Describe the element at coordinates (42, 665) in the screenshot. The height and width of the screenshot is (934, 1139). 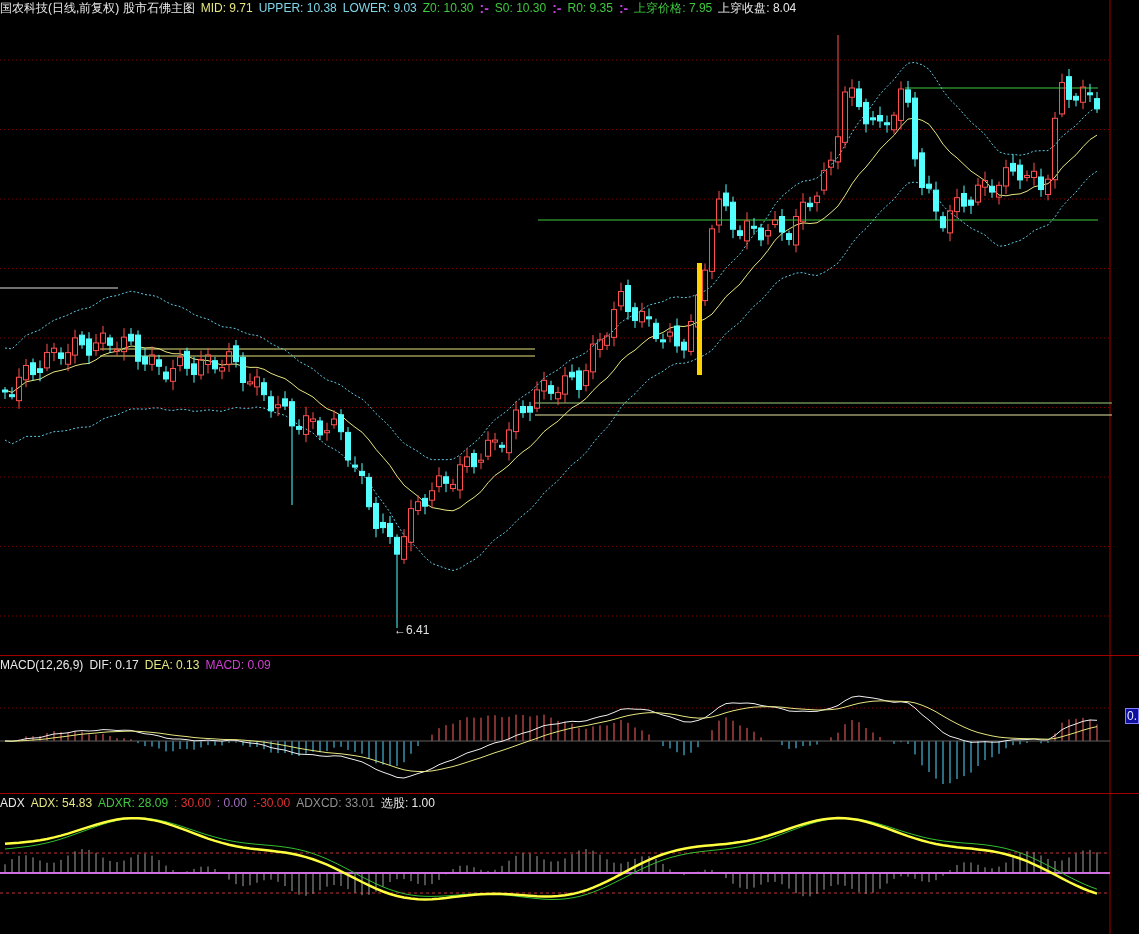
I see `indicator-value: MACD(12,26,9)` at that location.